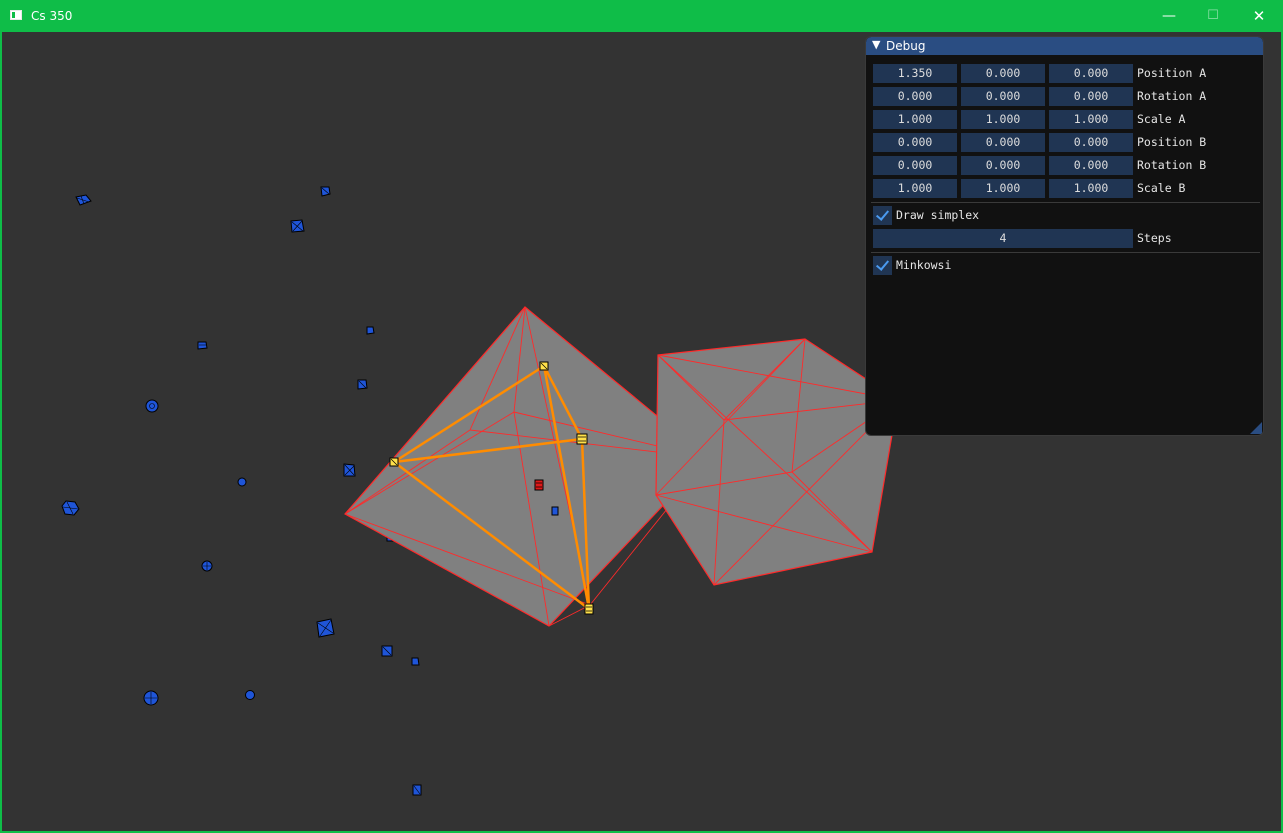 The height and width of the screenshot is (833, 1283). What do you see at coordinates (1161, 119) in the screenshot?
I see `scale-a-label: Scale A` at bounding box center [1161, 119].